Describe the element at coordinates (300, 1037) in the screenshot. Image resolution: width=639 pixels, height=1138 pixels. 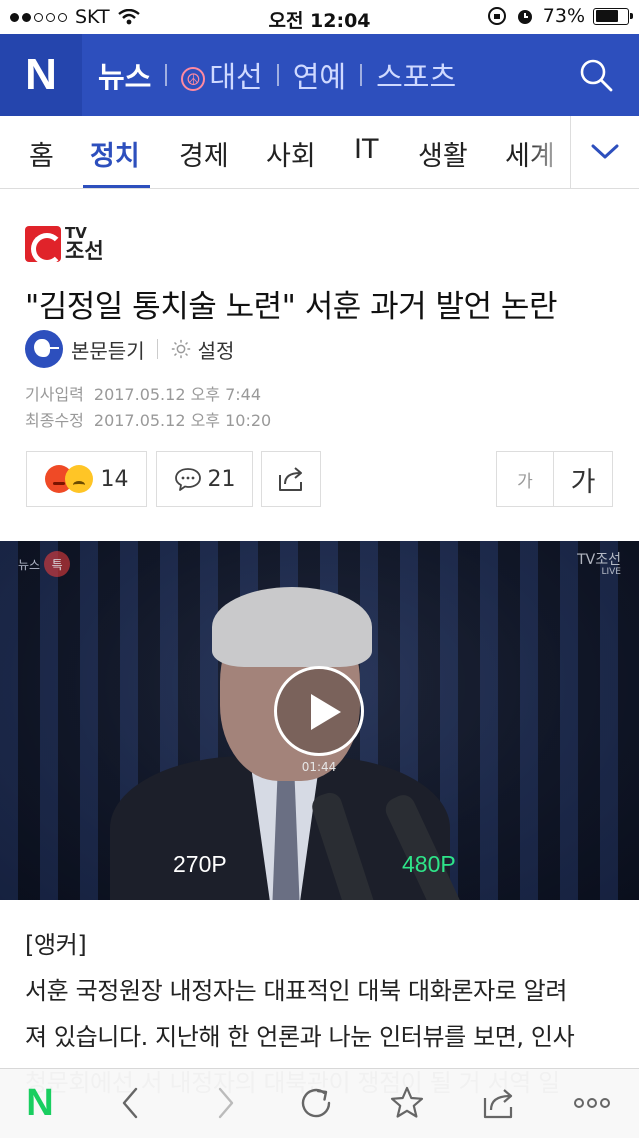
I see `body-line: 져 있습니다. 지난해 한 언론과 나눈 인터뷰를 보면, 인사` at that location.